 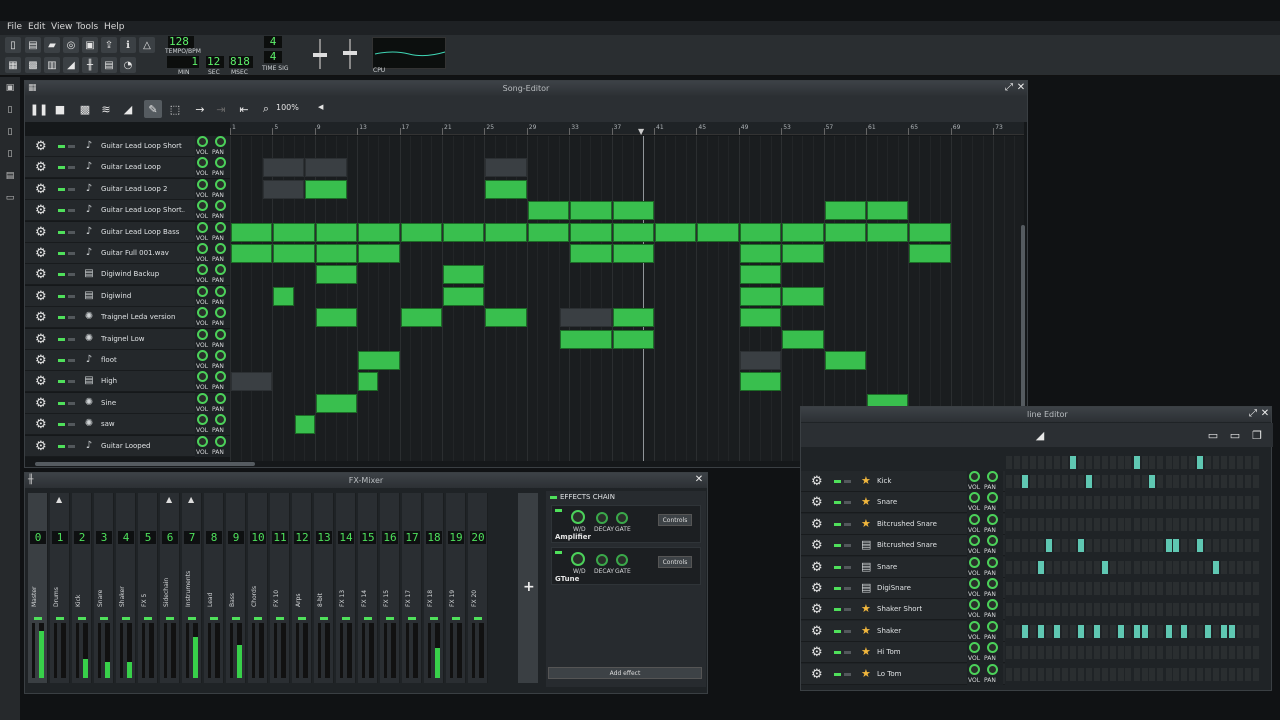 I want to click on menu-file: File, so click(x=14, y=27).